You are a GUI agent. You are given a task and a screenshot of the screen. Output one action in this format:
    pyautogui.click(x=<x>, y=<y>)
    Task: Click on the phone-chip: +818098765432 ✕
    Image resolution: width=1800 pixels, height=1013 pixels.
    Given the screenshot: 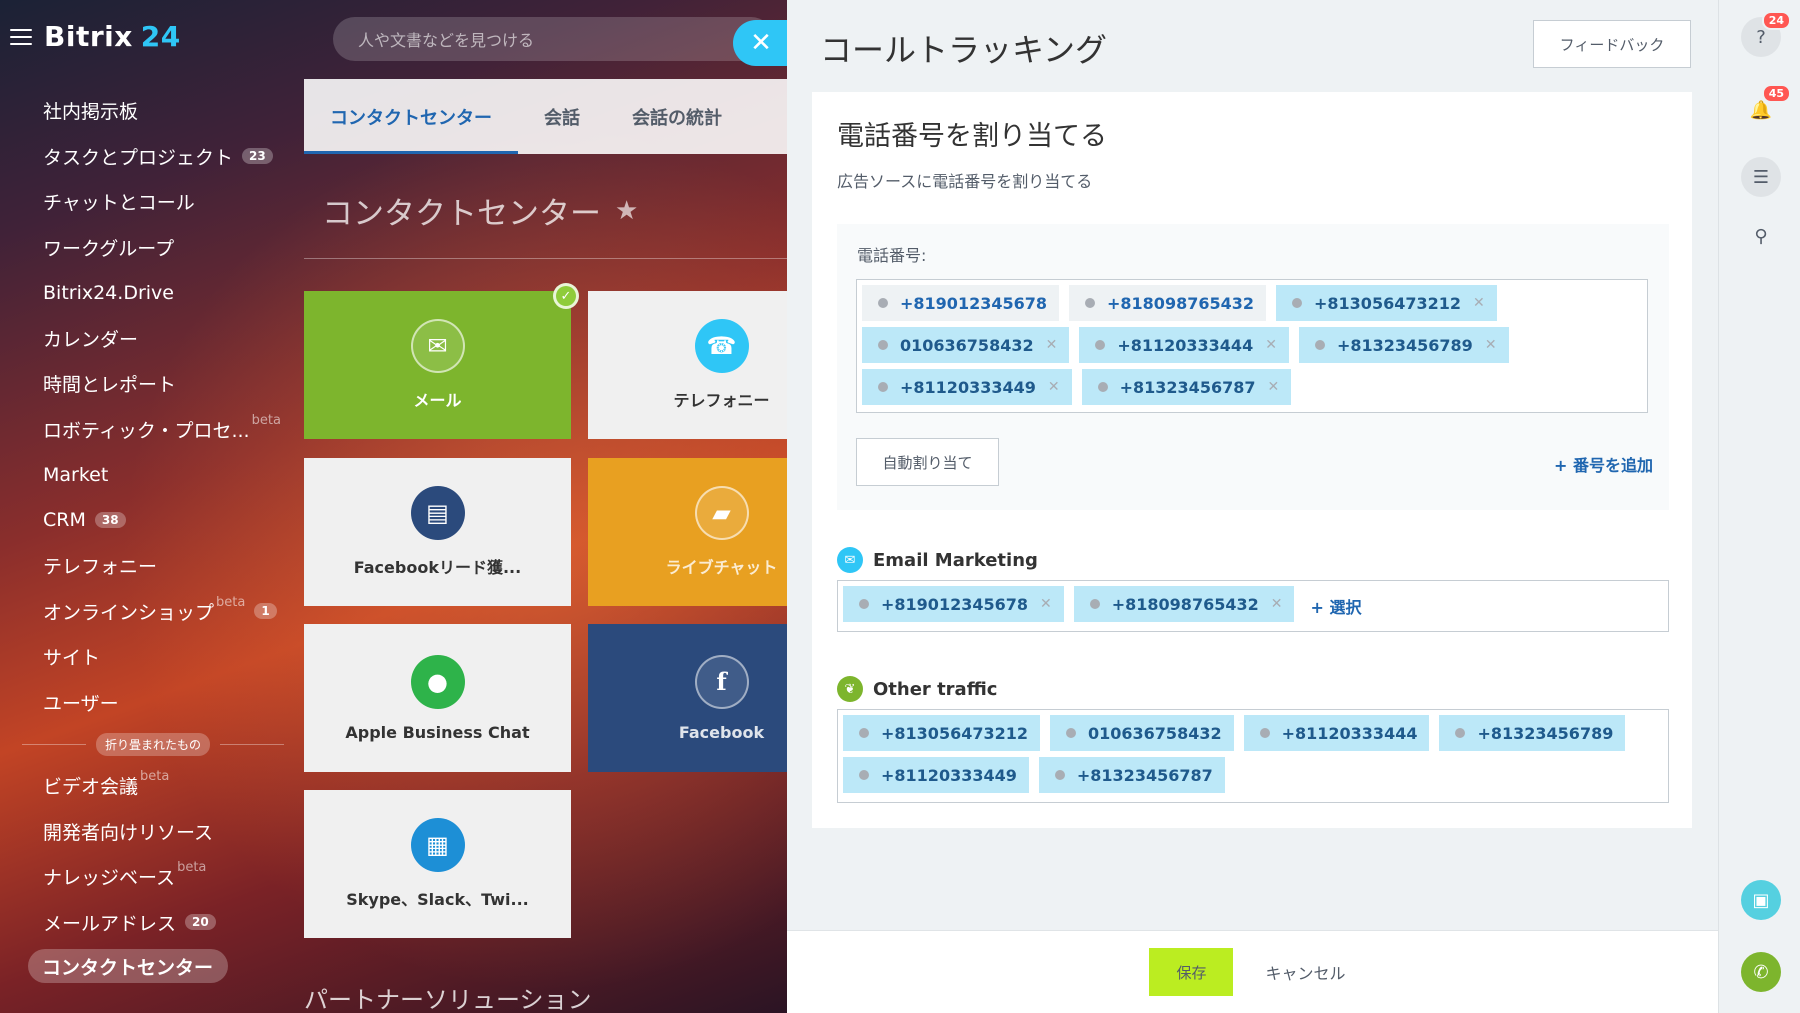 What is the action you would take?
    pyautogui.click(x=1184, y=604)
    